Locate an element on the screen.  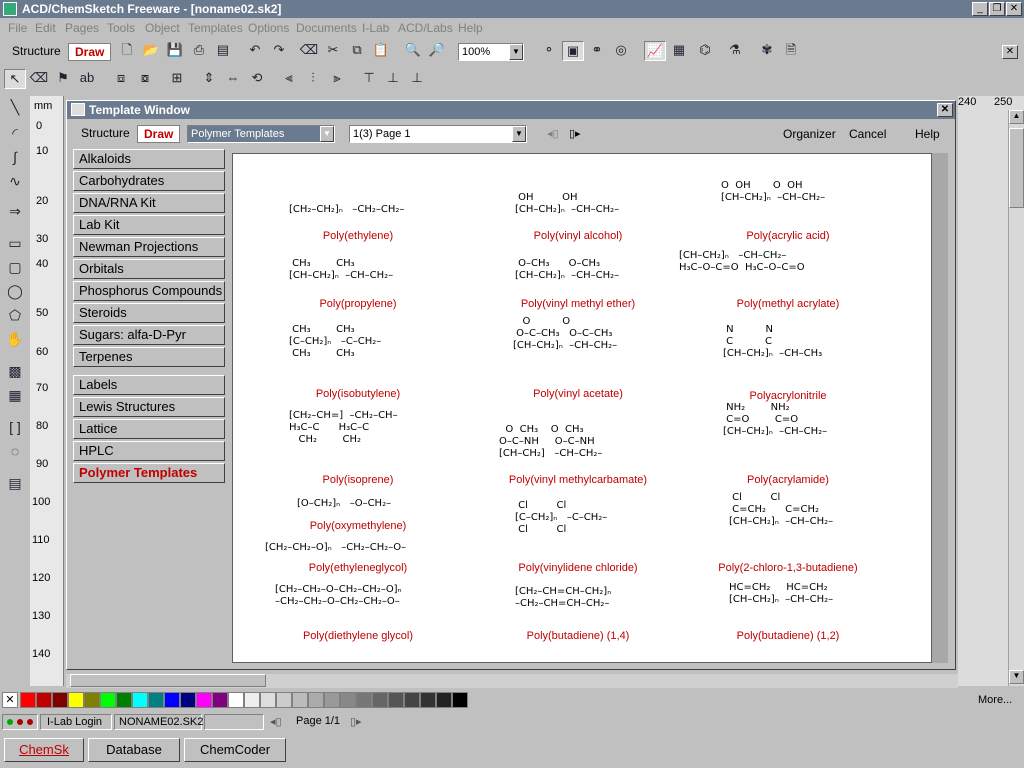
scroll-up-icon: ▲ is located at coordinates (1016, 117).